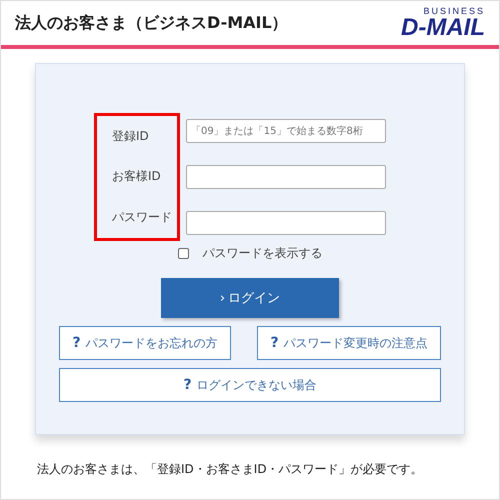 The height and width of the screenshot is (500, 500). I want to click on note-text: 法人のお客さまは、「登録ID・お客さまID・パスワード」が必要です。, so click(230, 469).